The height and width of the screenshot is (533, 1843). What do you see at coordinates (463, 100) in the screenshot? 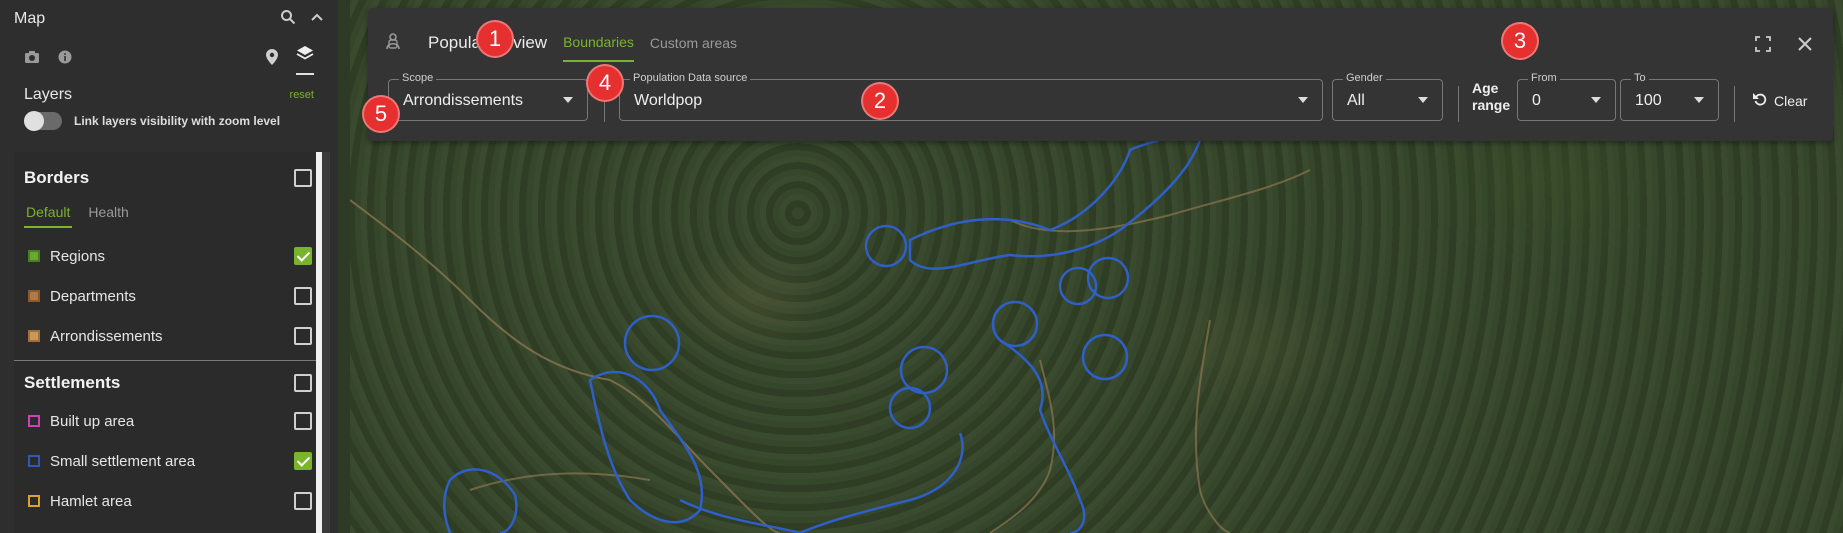
I see `scope-value: Arrondissements` at bounding box center [463, 100].